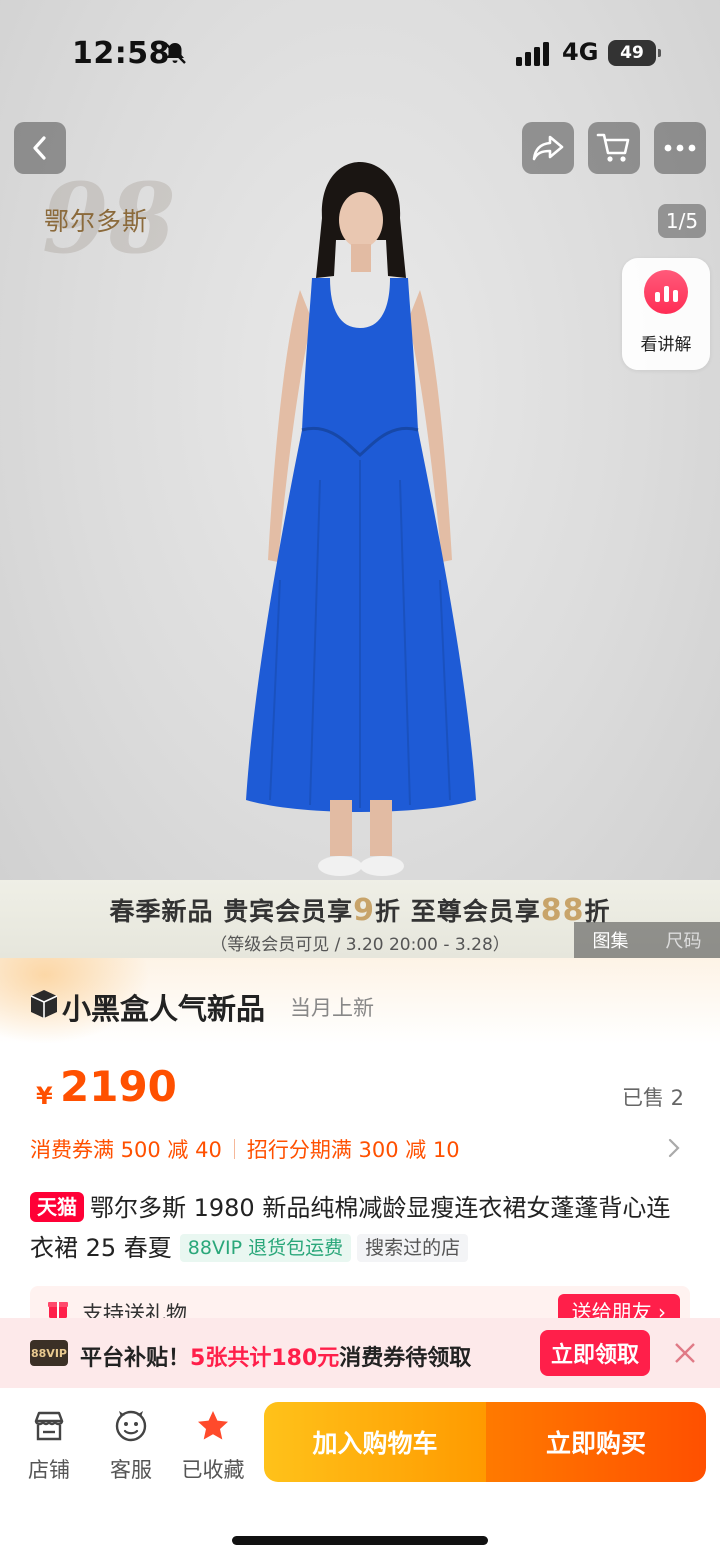 This screenshot has width=720, height=1560. I want to click on vip88-badge: 88VIP, so click(49, 1353).